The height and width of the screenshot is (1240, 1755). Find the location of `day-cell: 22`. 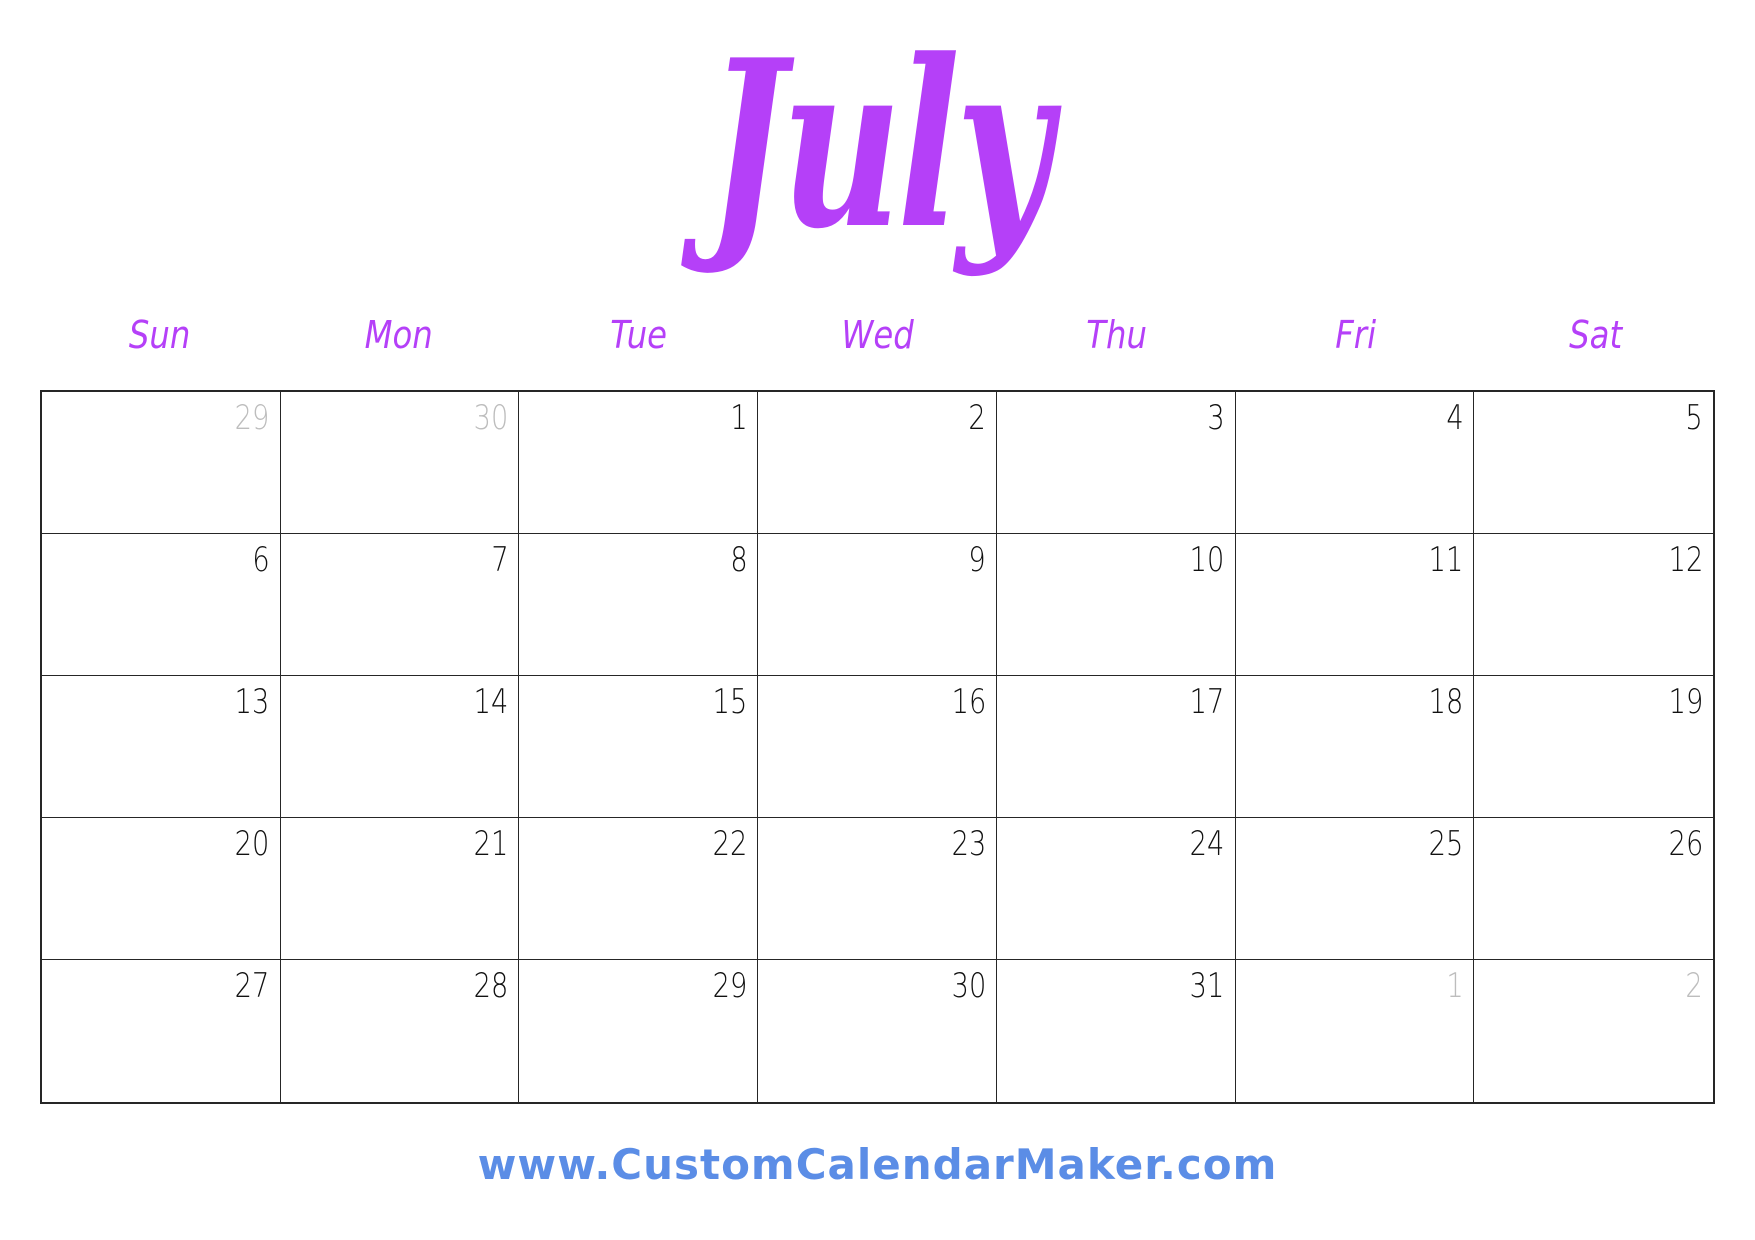

day-cell: 22 is located at coordinates (639, 889).